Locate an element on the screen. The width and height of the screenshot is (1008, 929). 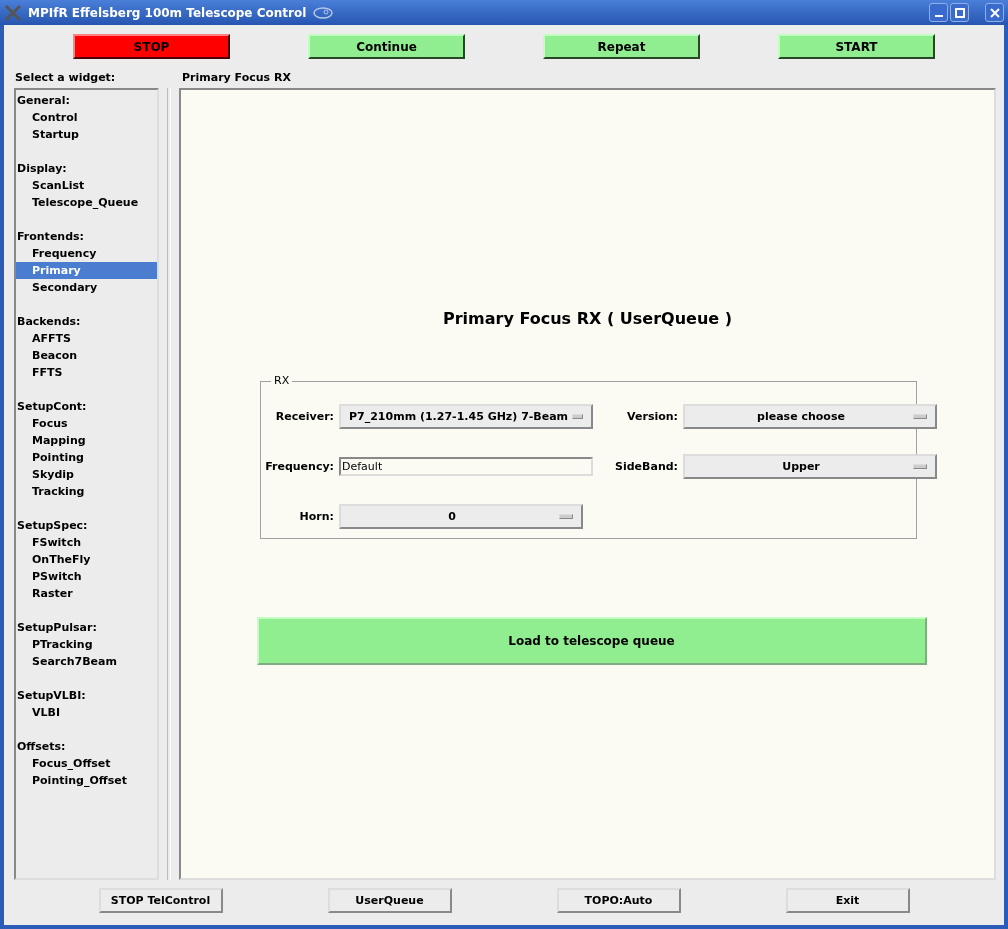
list-item: Secondary is located at coordinates (86, 287).